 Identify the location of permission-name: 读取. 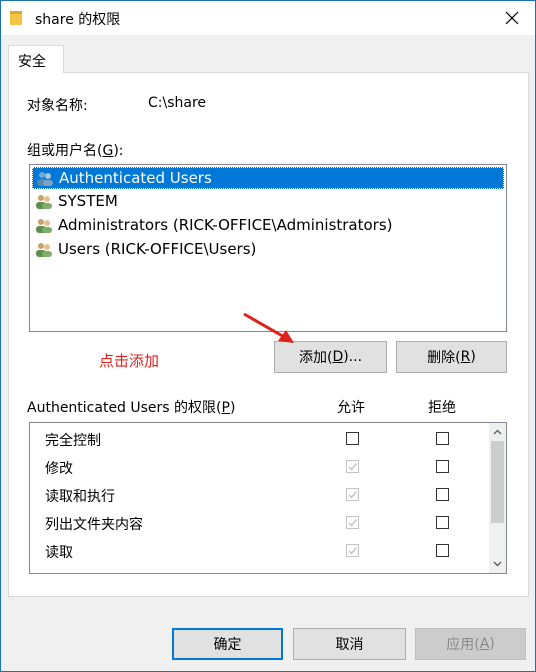
(59, 553).